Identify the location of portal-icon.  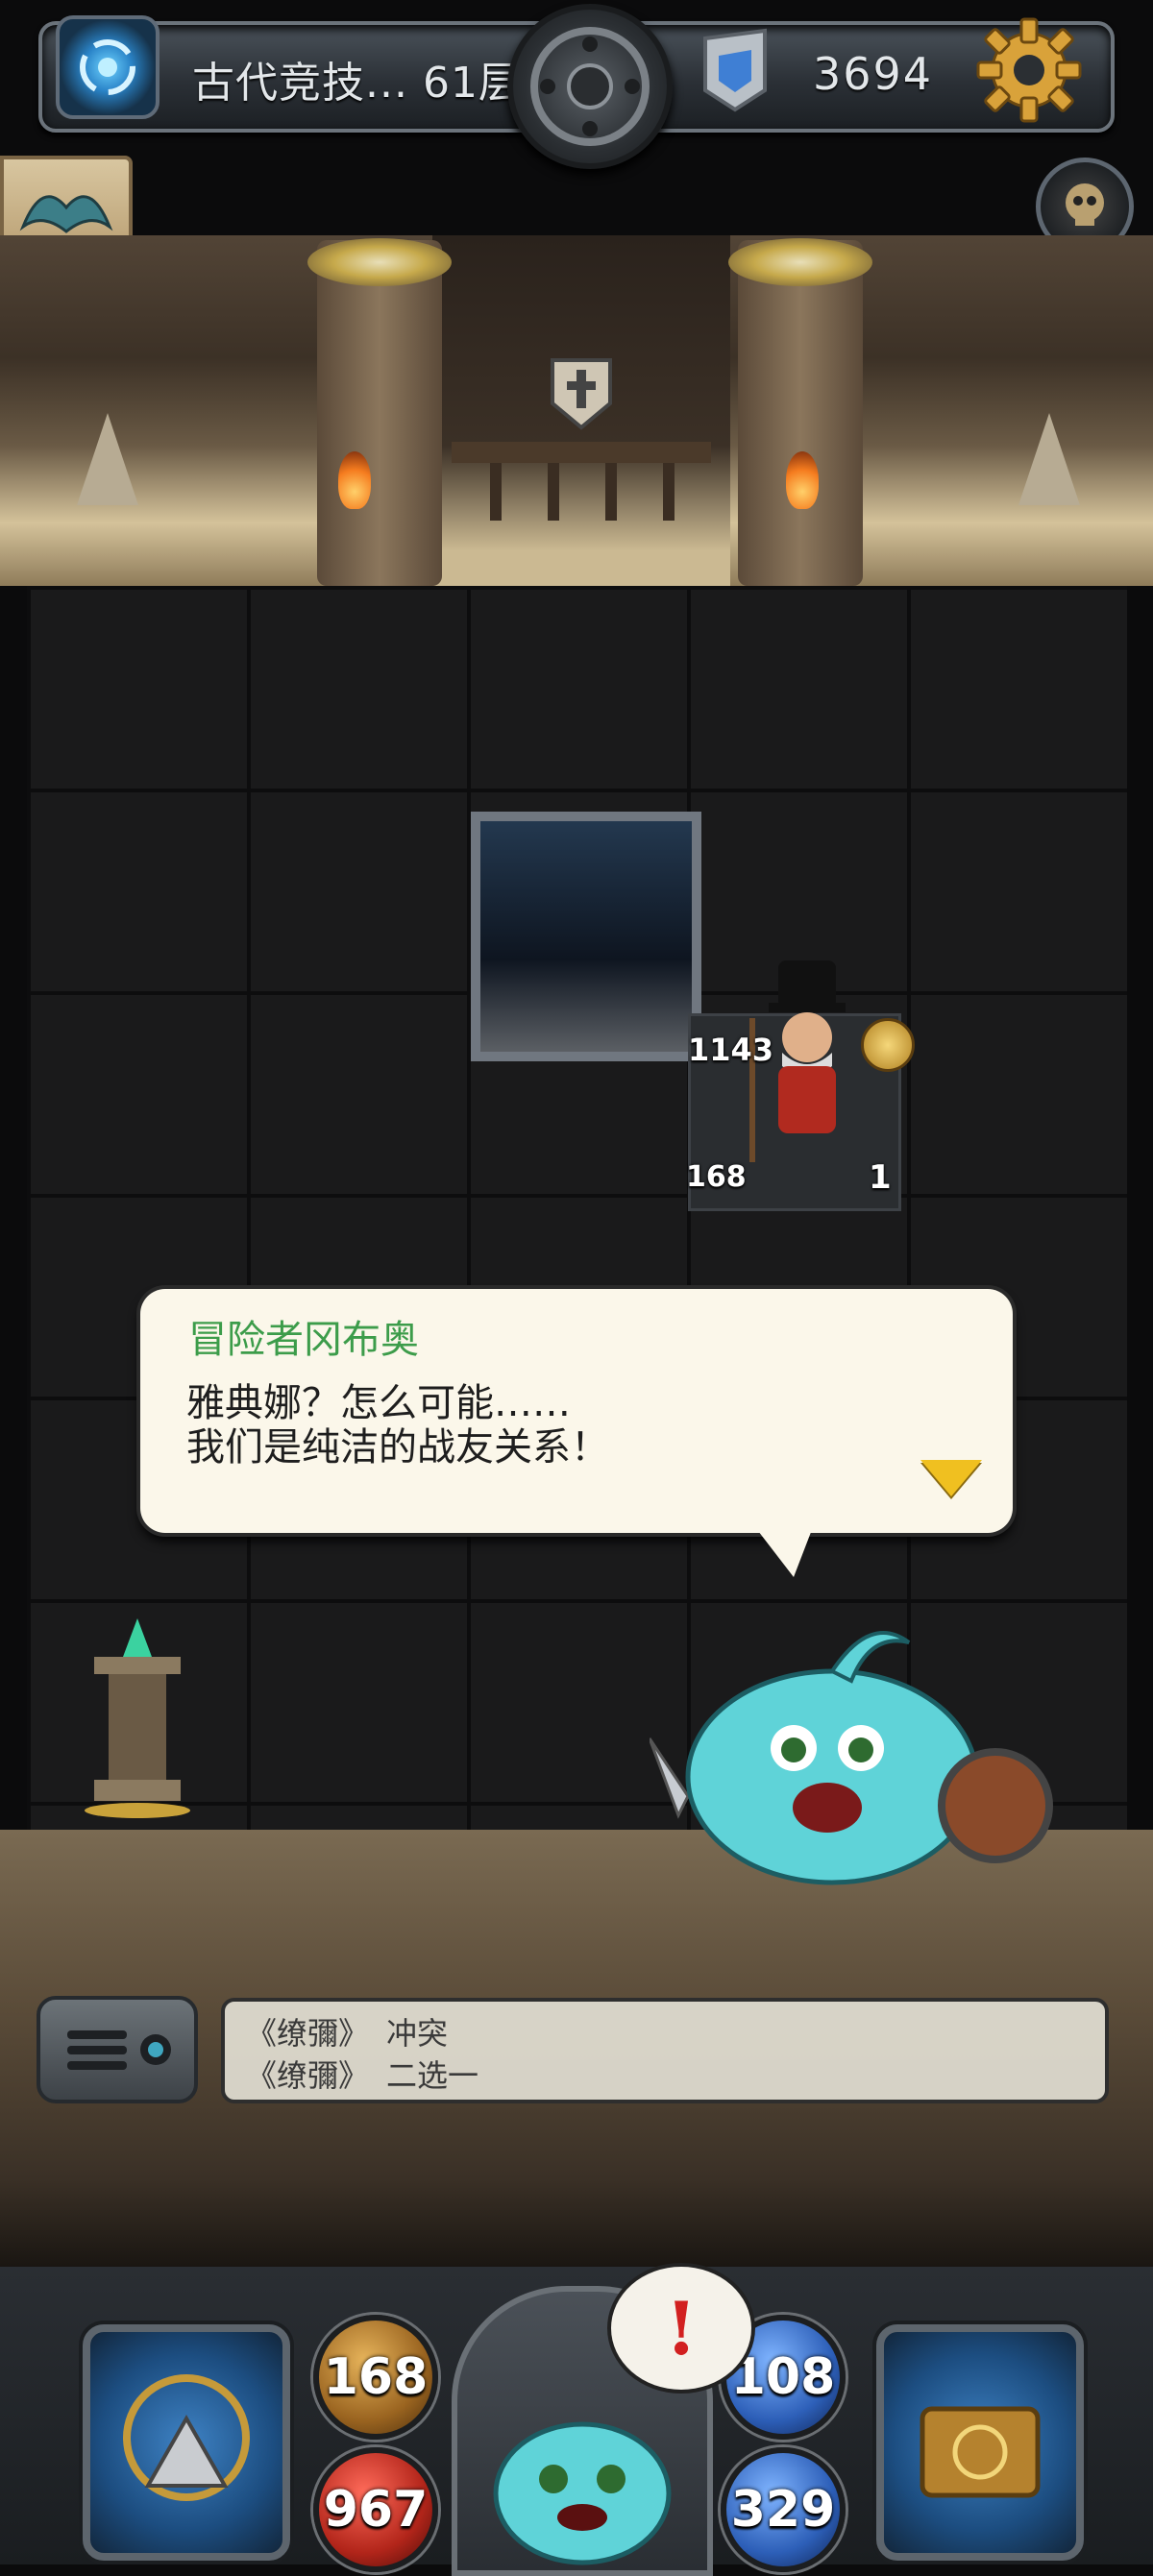
(107, 67).